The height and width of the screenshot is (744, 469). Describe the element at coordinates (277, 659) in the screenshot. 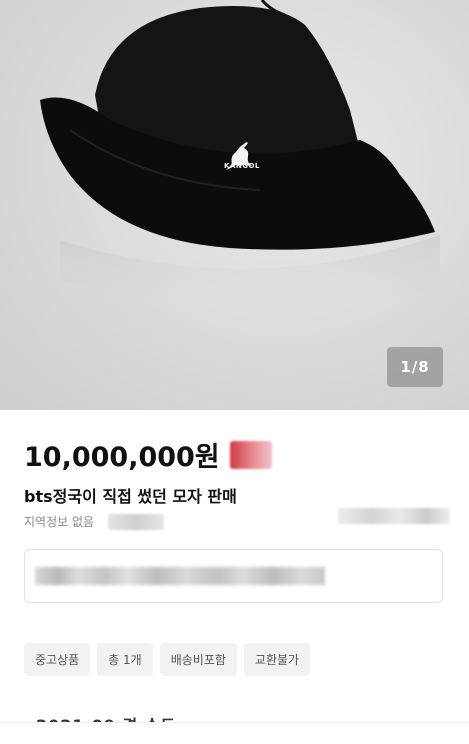

I see `tag-exchange: 교환불가` at that location.